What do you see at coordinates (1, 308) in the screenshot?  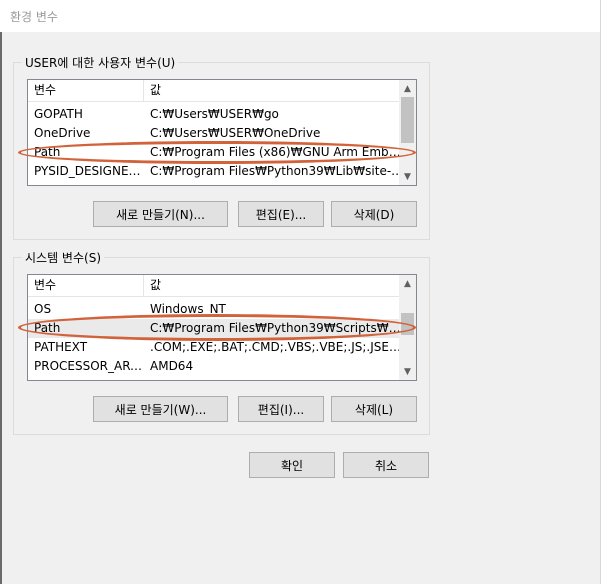 I see `window-edge` at bounding box center [1, 308].